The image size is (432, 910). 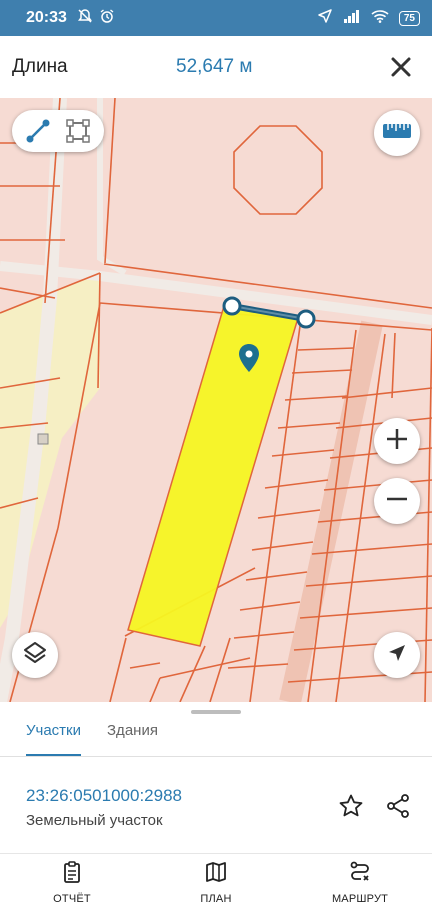 I want to click on plus-icon, so click(x=397, y=441).